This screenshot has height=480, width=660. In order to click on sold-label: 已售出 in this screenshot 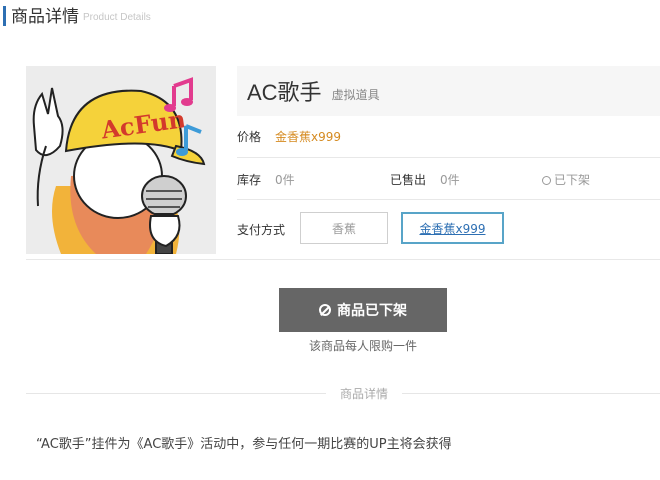, I will do `click(408, 180)`.